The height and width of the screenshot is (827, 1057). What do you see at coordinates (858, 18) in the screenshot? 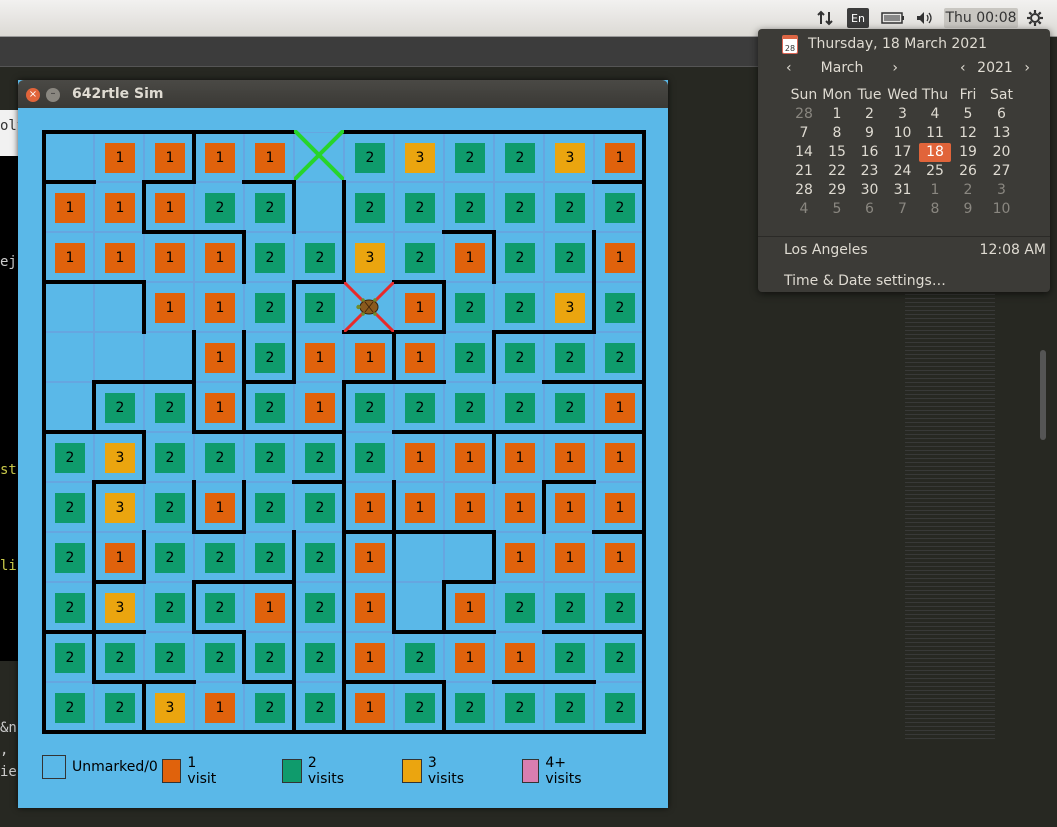
I see `keyboard-language-indicator: En` at bounding box center [858, 18].